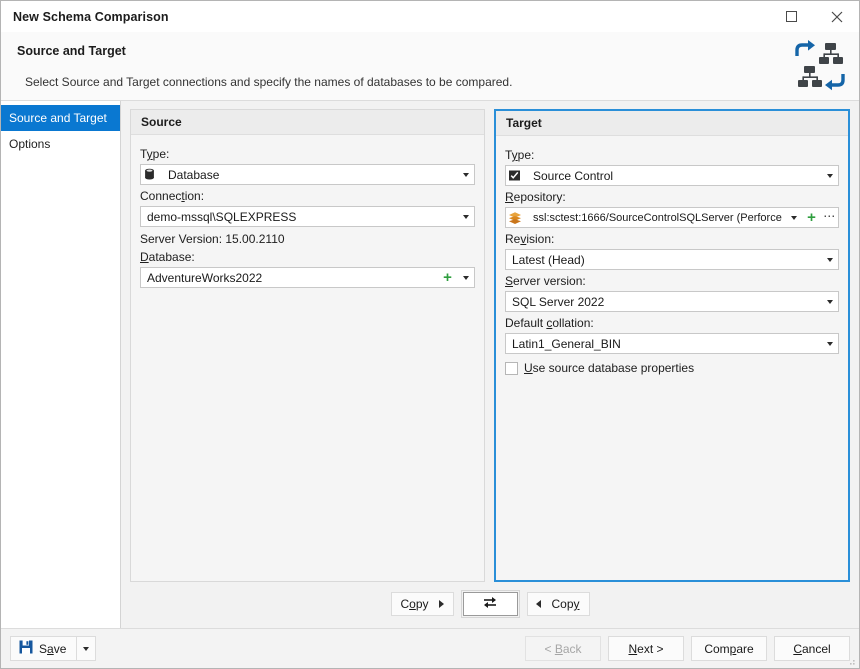 This screenshot has height=669, width=860. What do you see at coordinates (447, 277) in the screenshot?
I see `add-database-icon: +` at bounding box center [447, 277].